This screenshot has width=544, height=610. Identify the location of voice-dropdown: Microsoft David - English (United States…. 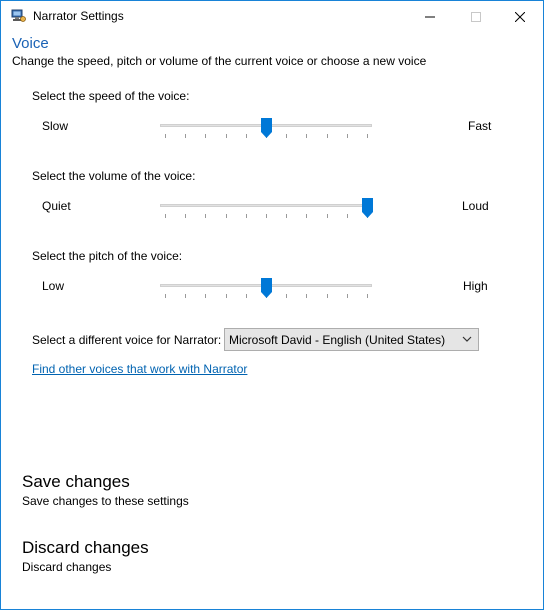
(351, 339).